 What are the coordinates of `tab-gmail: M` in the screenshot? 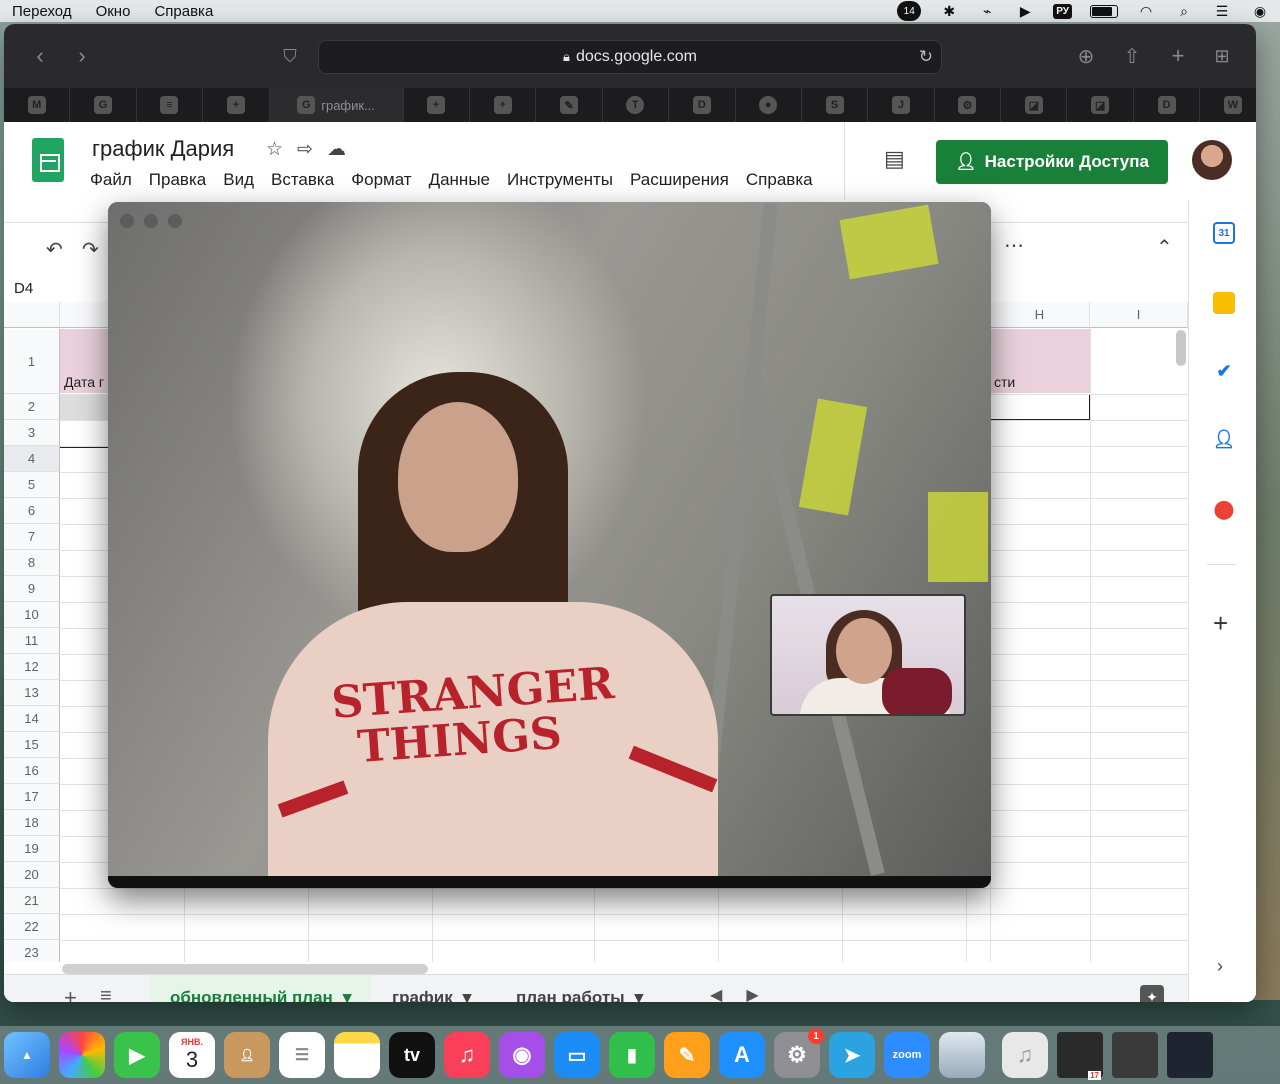 It's located at (37, 105).